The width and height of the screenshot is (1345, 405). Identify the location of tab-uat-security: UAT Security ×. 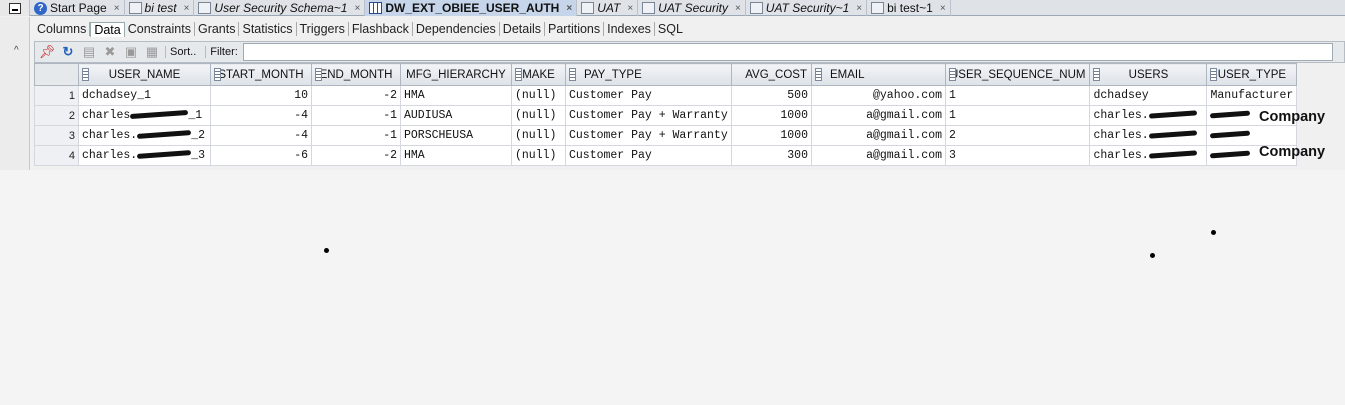
(692, 8).